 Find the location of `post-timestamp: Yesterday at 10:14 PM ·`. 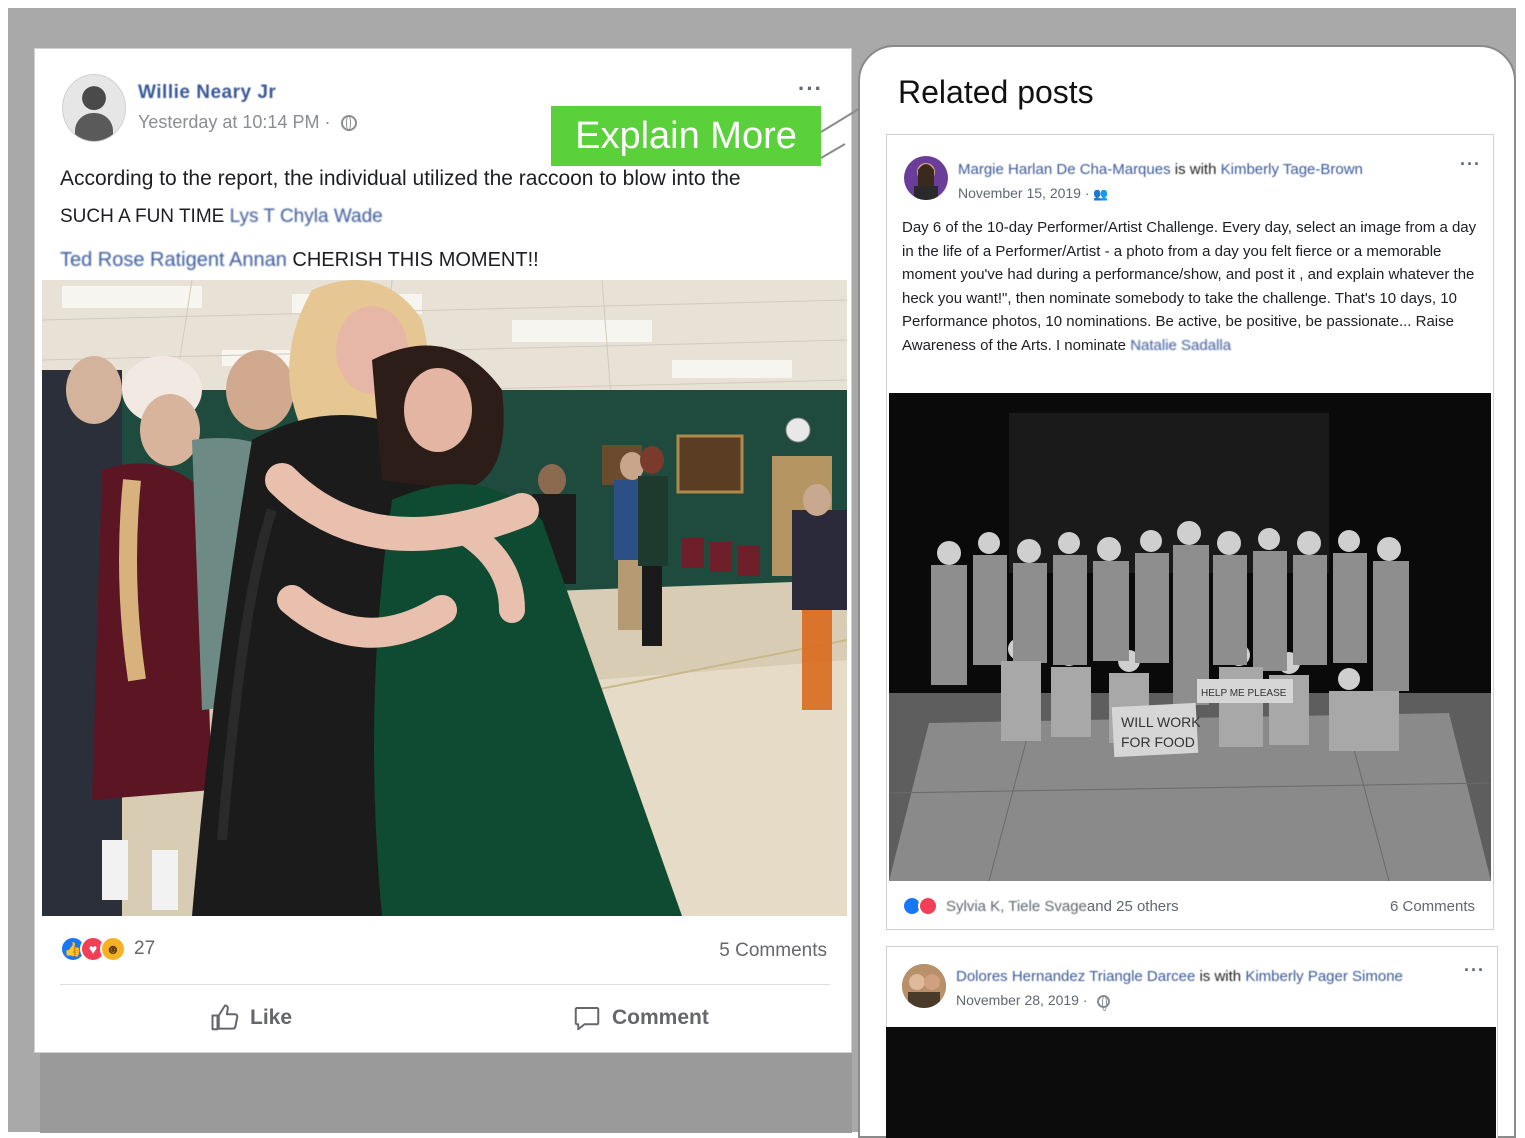

post-timestamp: Yesterday at 10:14 PM · is located at coordinates (248, 122).